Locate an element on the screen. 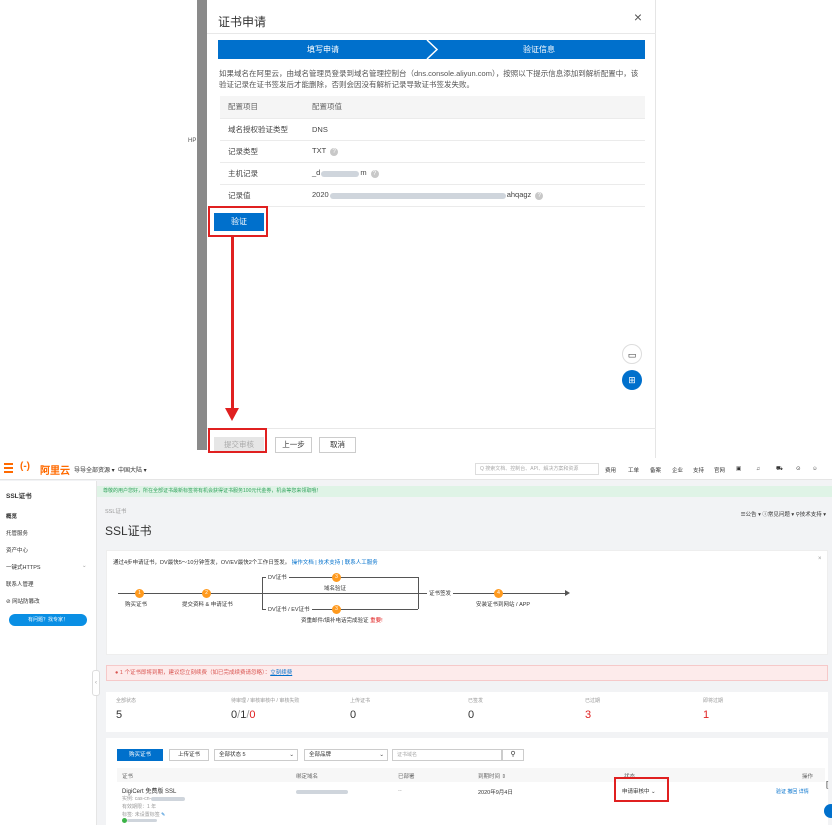 This screenshot has width=832, height=825. stat-all: 全部状态 5 is located at coordinates (126, 709).